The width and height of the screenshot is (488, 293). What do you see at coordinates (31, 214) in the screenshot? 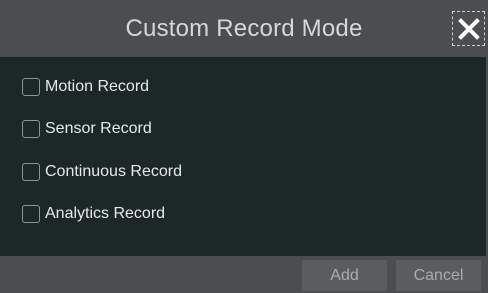
I see `analytics-record-checkbox` at bounding box center [31, 214].